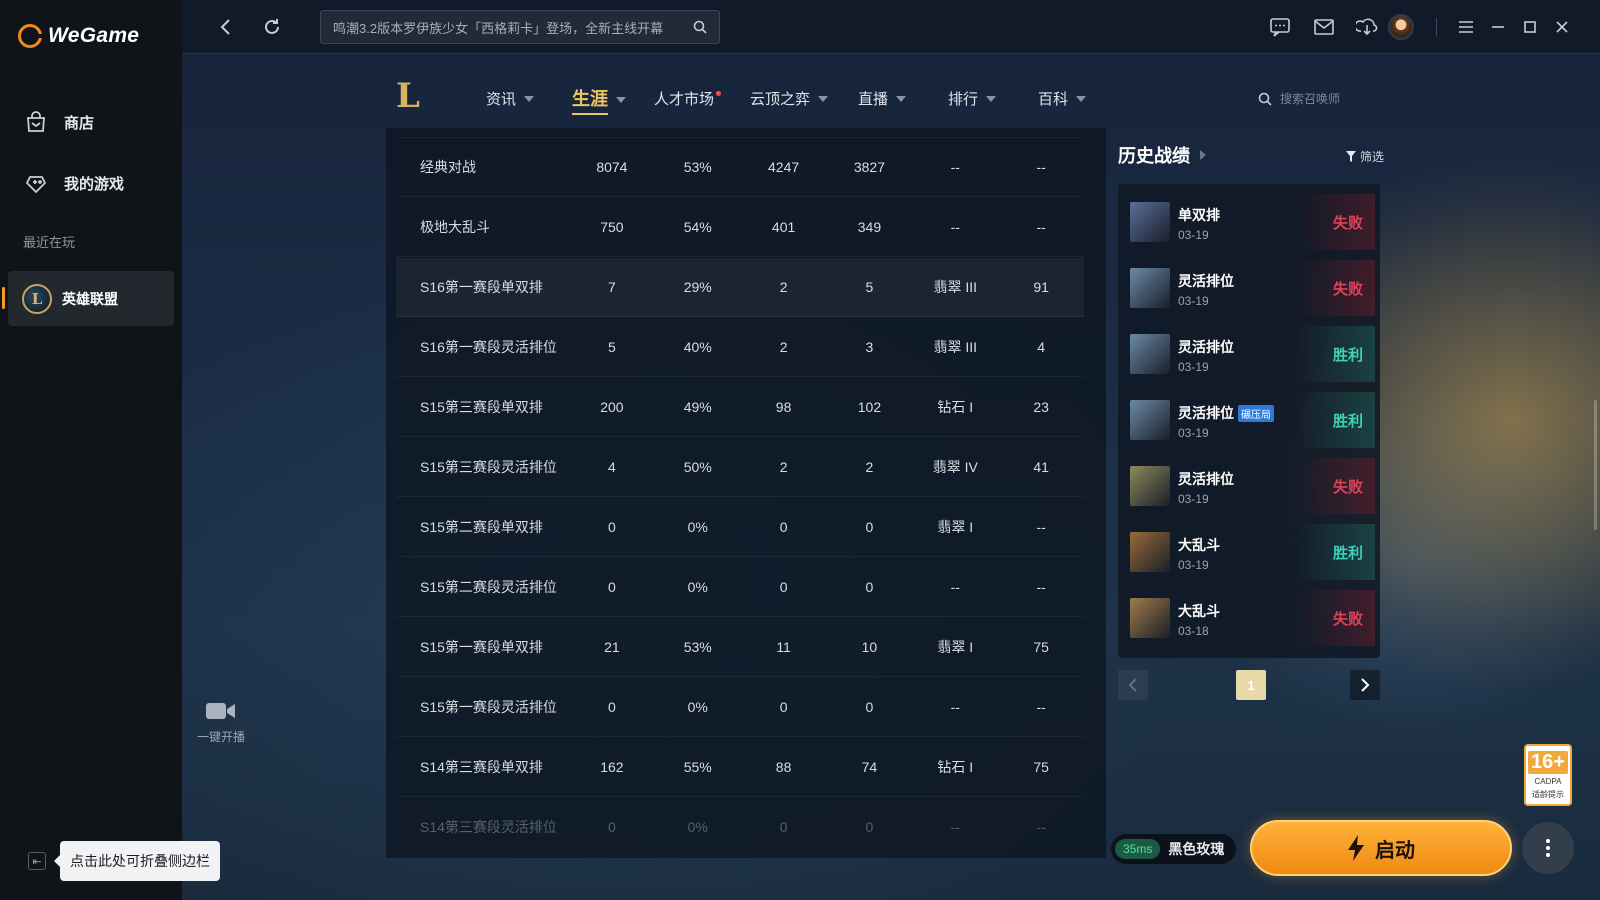 This screenshot has width=1600, height=900. I want to click on table-row: 极地大乱斗 750 54% 401 349 -- --, so click(740, 227).